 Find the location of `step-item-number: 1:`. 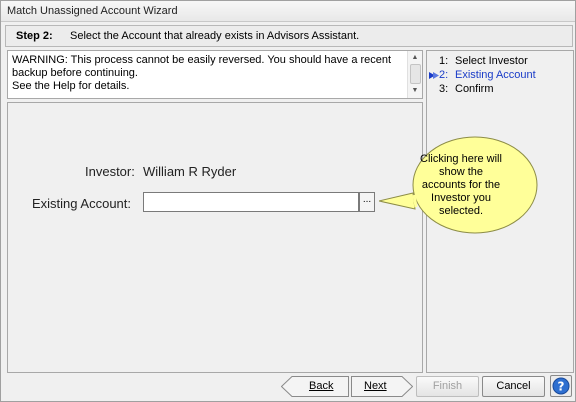

step-item-number: 1: is located at coordinates (444, 61).